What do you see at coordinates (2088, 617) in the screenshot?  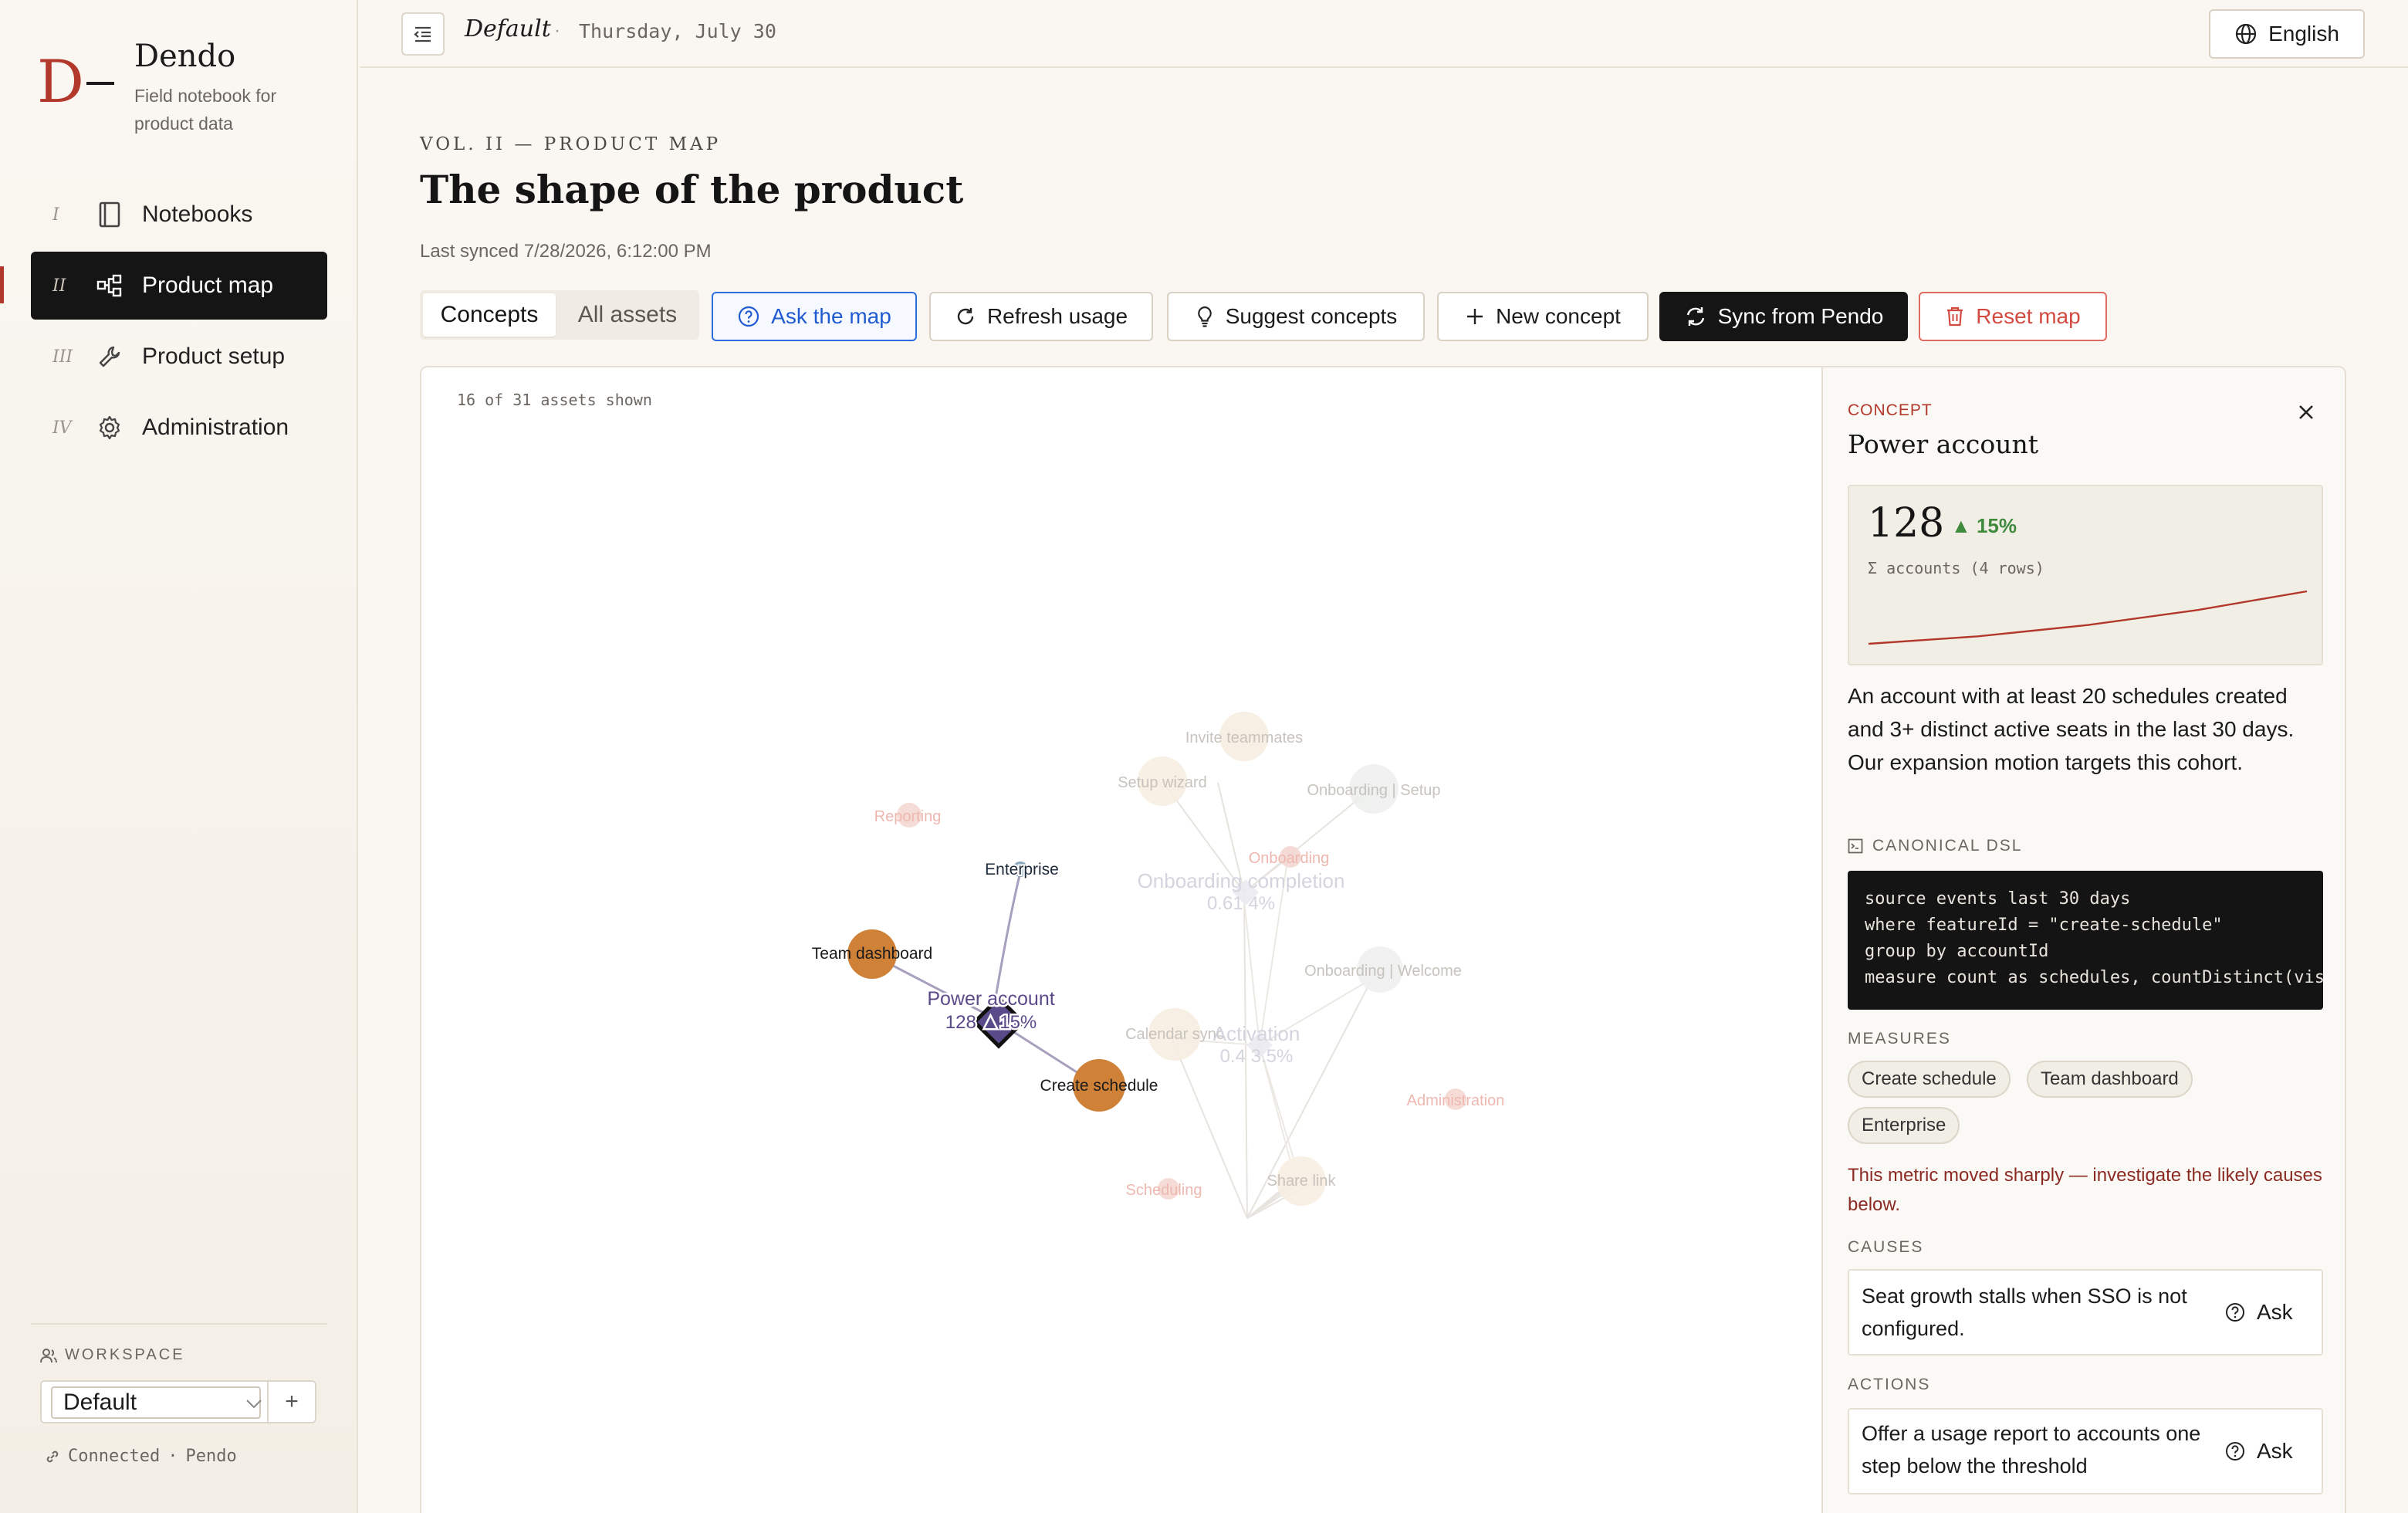 I see `sparkline-series` at bounding box center [2088, 617].